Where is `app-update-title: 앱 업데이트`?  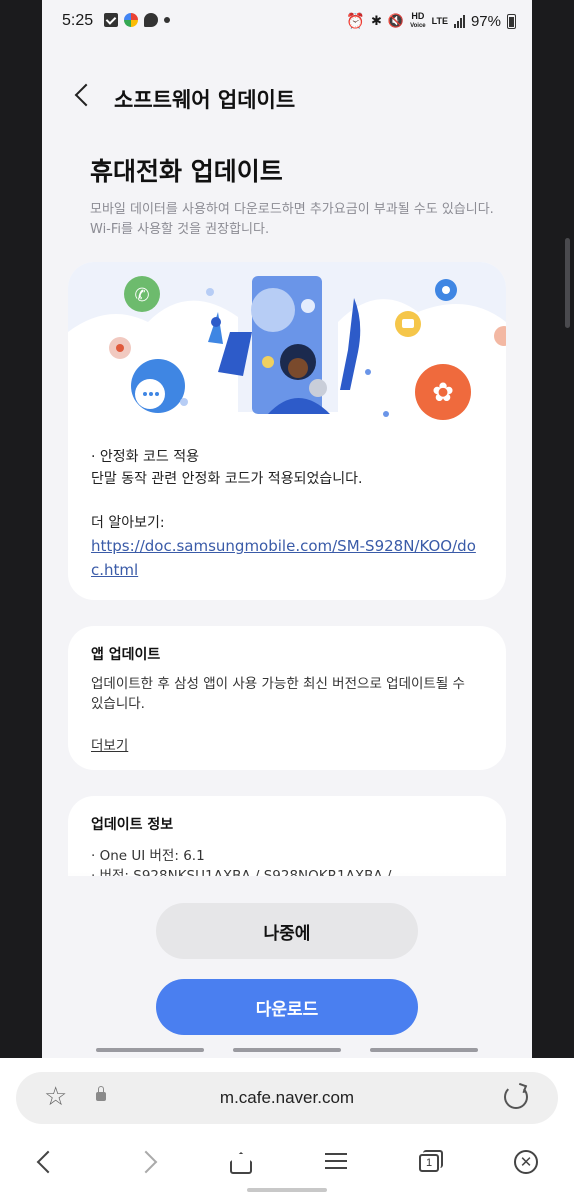 app-update-title: 앱 업데이트 is located at coordinates (126, 655).